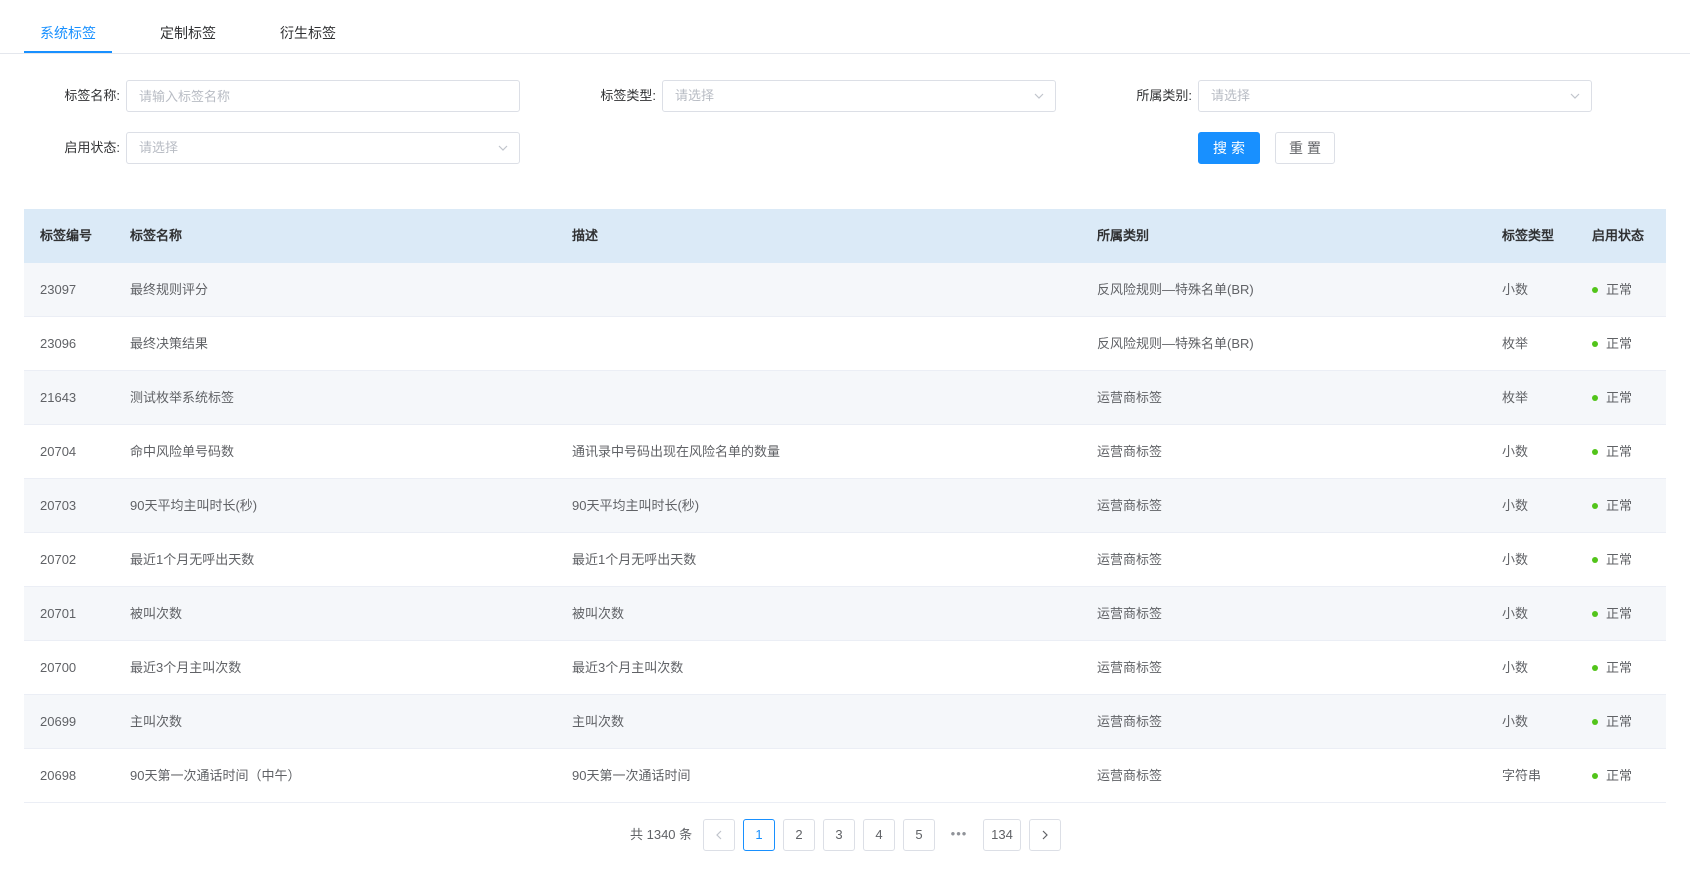 The width and height of the screenshot is (1690, 875). What do you see at coordinates (598, 613) in the screenshot?
I see `cell-description: 被叫次数` at bounding box center [598, 613].